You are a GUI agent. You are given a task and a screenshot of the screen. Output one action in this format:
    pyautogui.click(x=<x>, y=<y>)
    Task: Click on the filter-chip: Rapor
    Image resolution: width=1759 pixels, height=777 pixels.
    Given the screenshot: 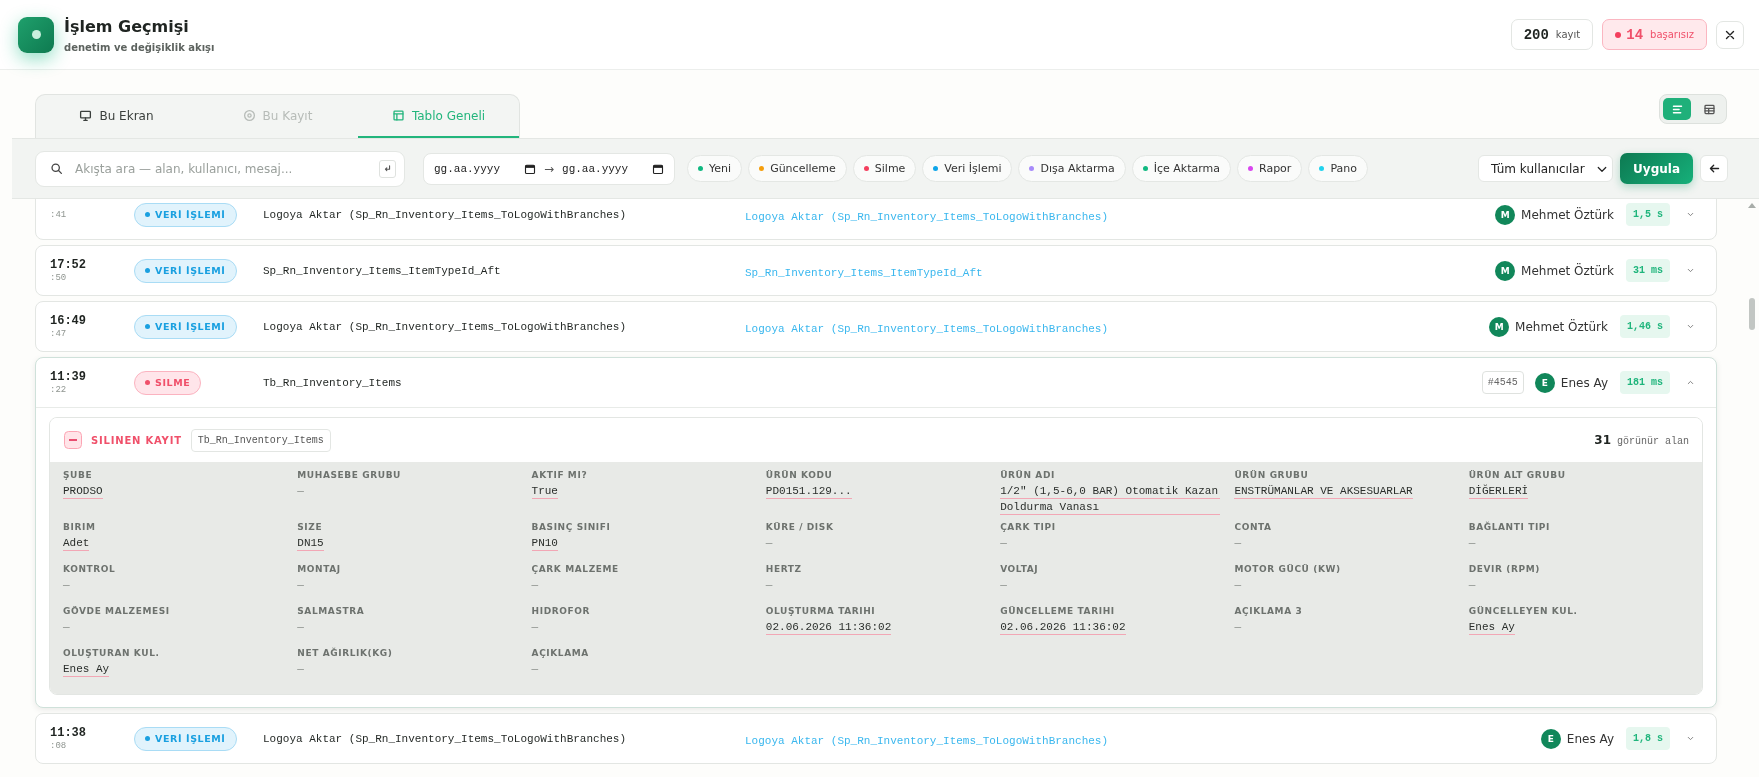 What is the action you would take?
    pyautogui.click(x=1270, y=168)
    